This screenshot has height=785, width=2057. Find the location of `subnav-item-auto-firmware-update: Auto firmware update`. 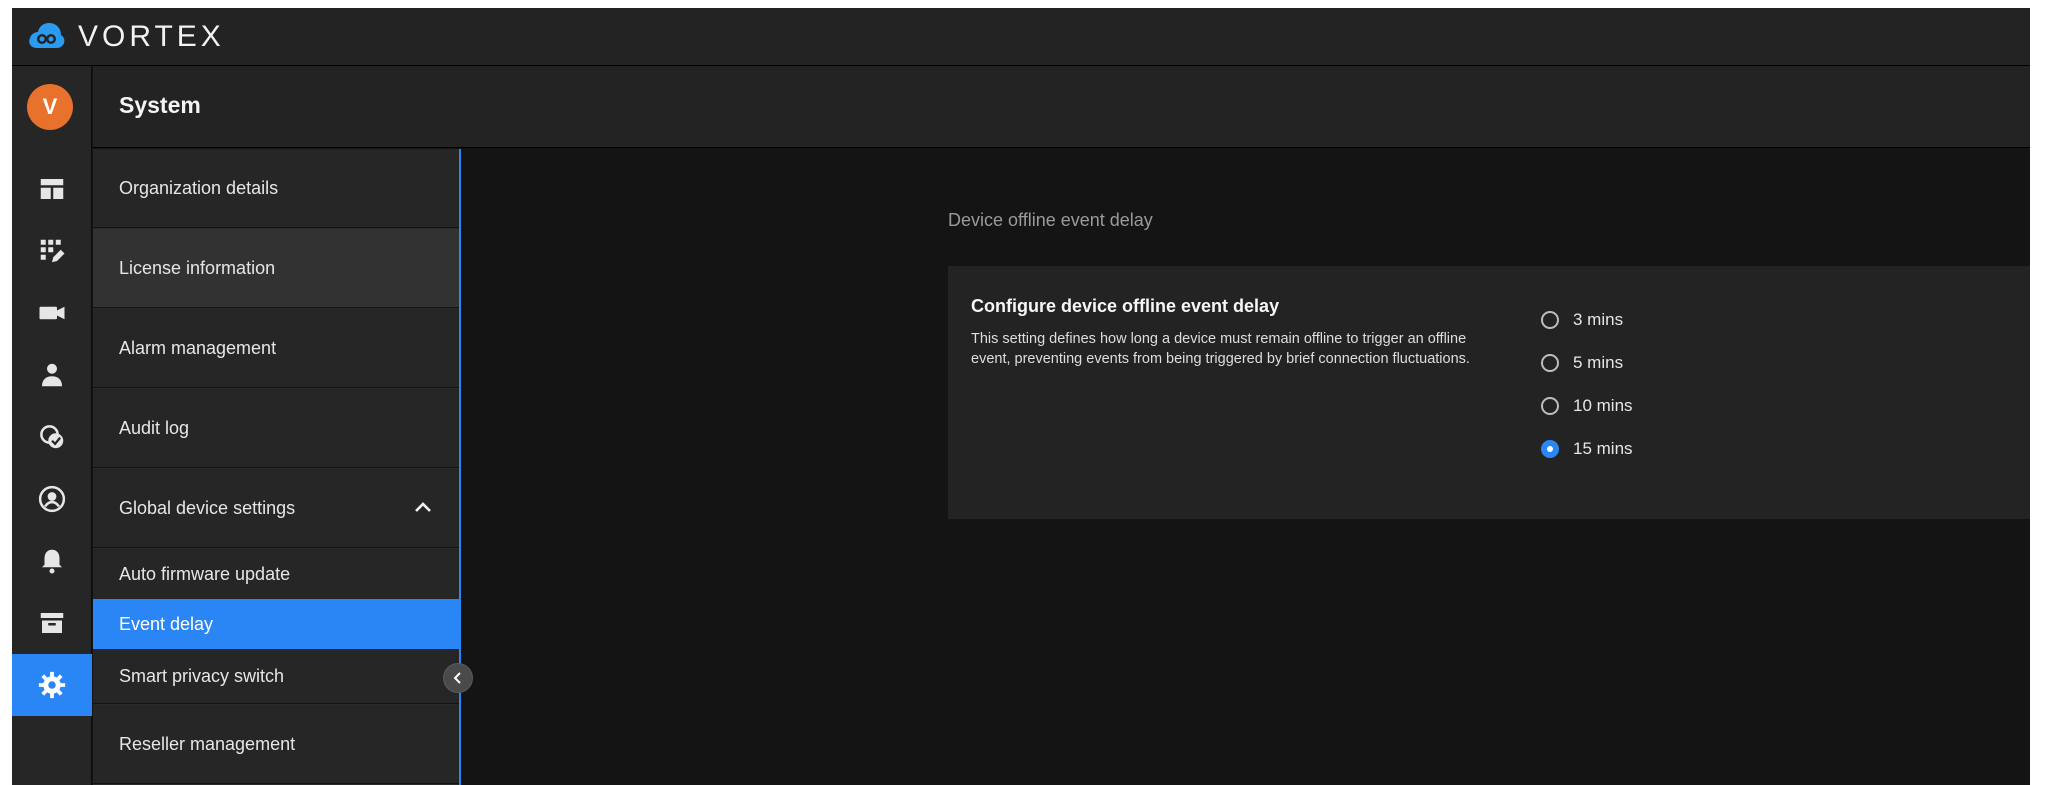

subnav-item-auto-firmware-update: Auto firmware update is located at coordinates (276, 574).